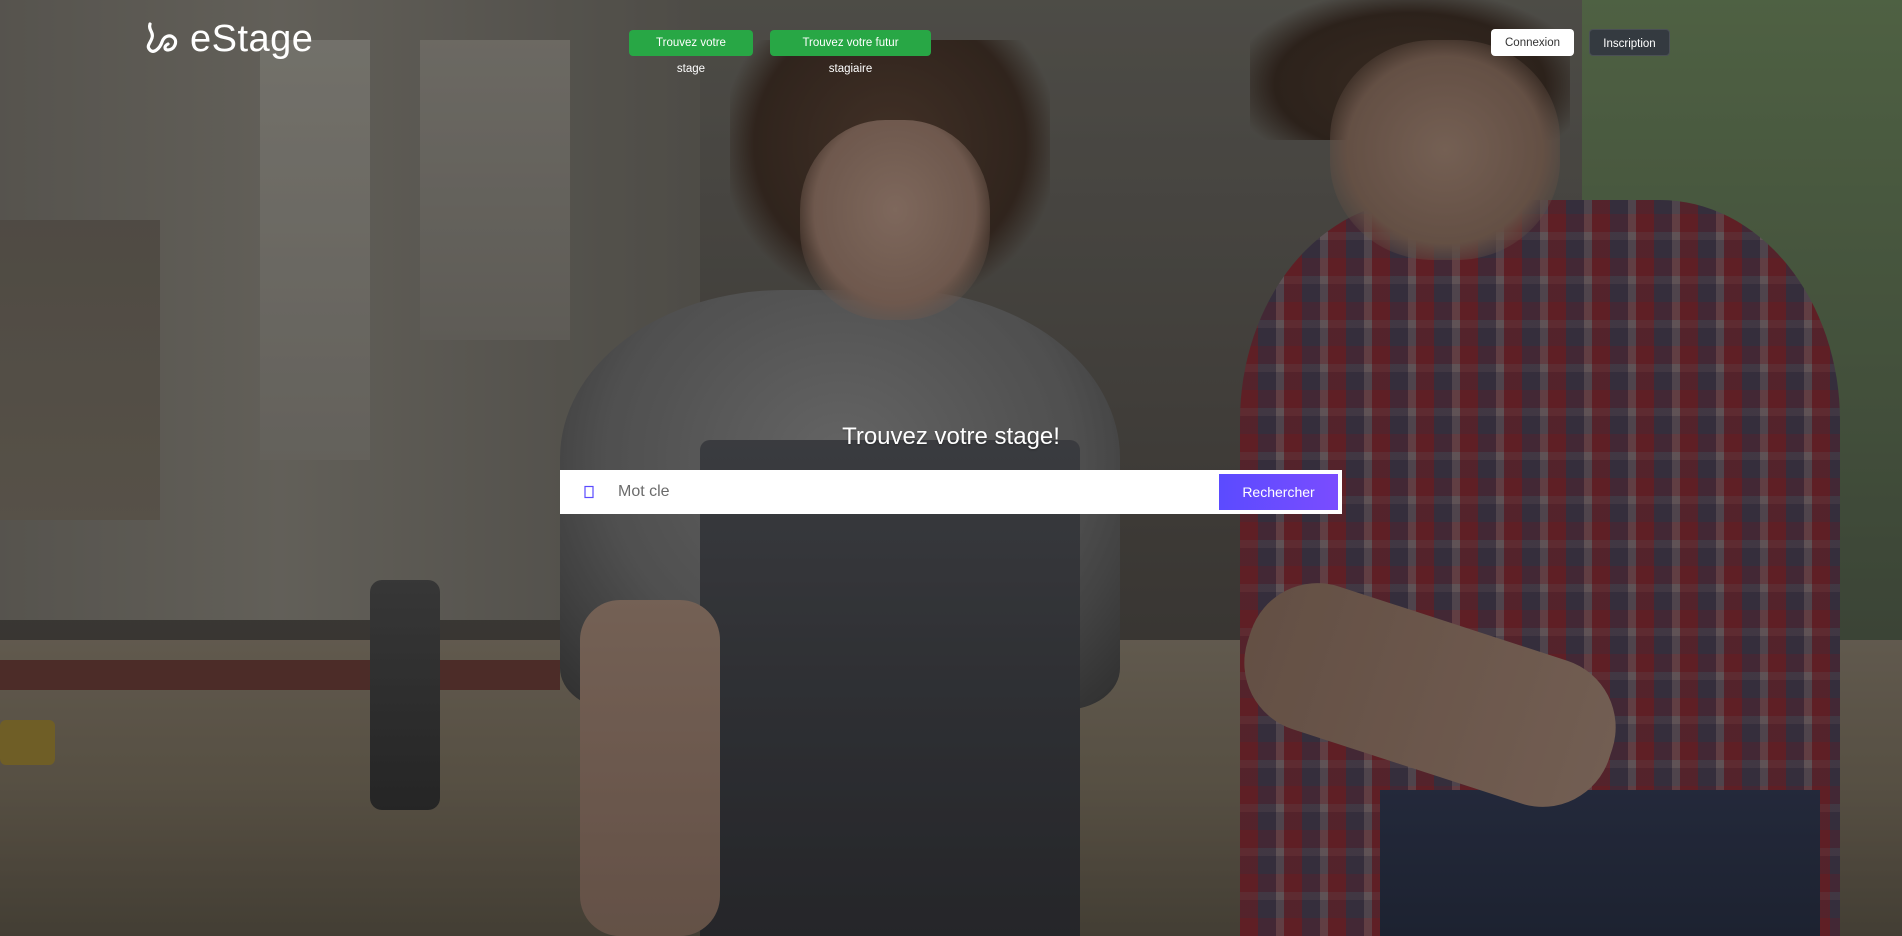 This screenshot has width=1902, height=936. I want to click on brand-name: eStage, so click(252, 39).